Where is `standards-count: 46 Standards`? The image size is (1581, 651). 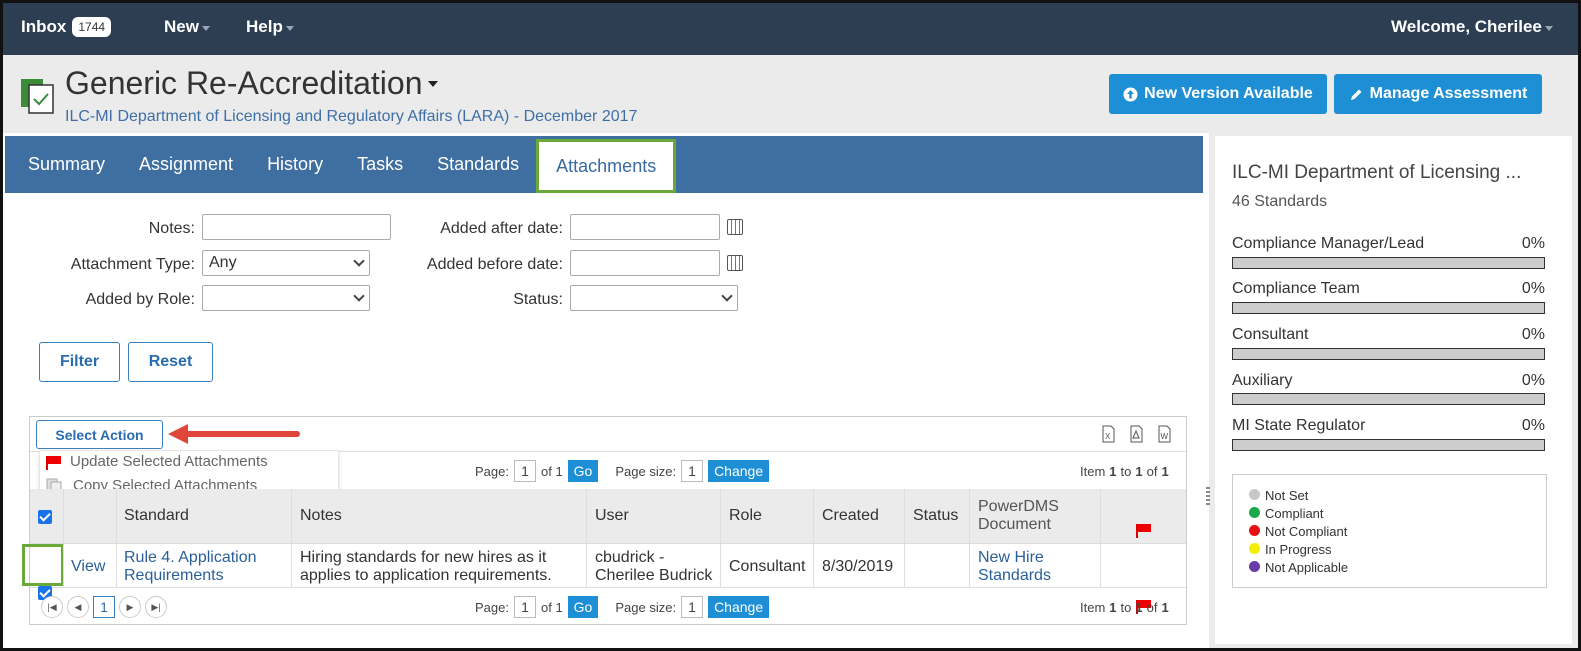 standards-count: 46 Standards is located at coordinates (1280, 201).